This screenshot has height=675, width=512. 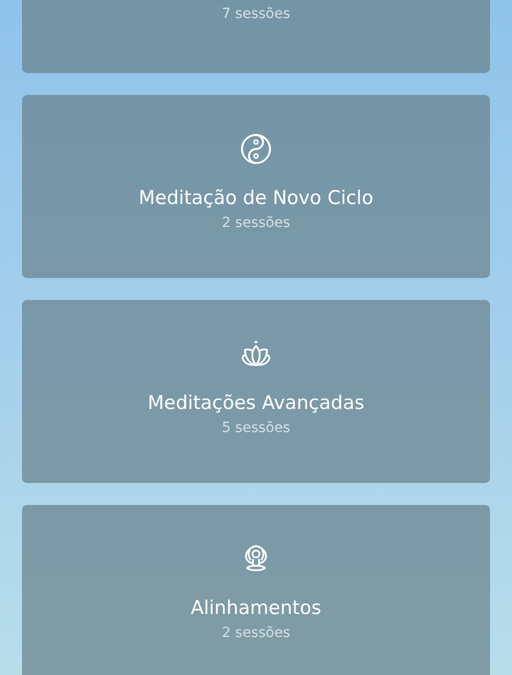 I want to click on card-title: Alinhamentos, so click(x=256, y=608).